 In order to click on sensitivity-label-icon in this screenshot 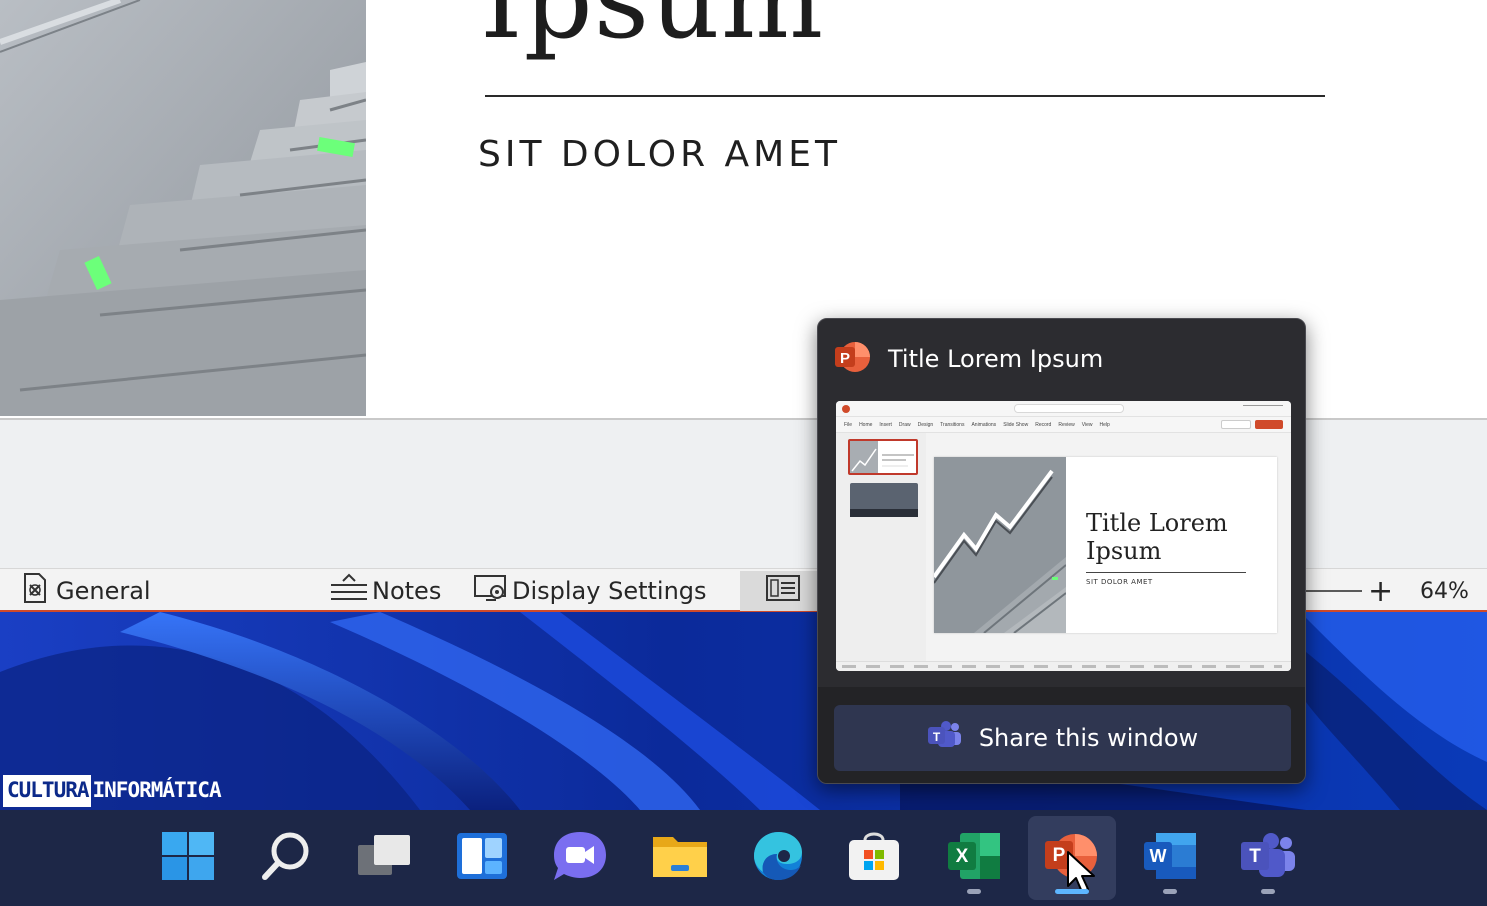, I will do `click(35, 591)`.